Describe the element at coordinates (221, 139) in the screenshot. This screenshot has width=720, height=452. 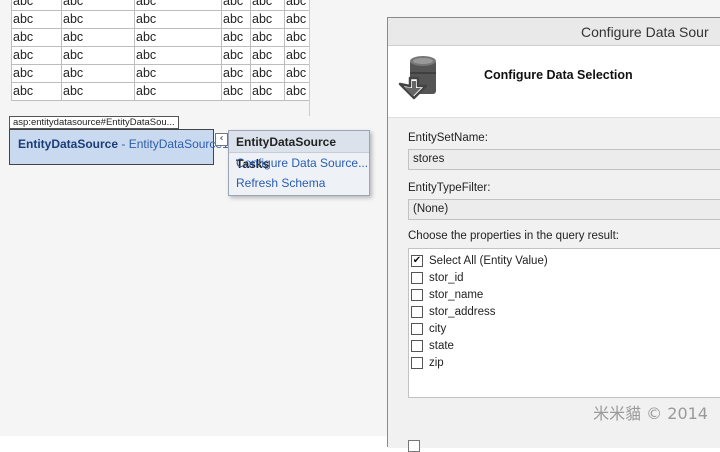
I see `smart-tag-chevron-icon: ‹` at that location.